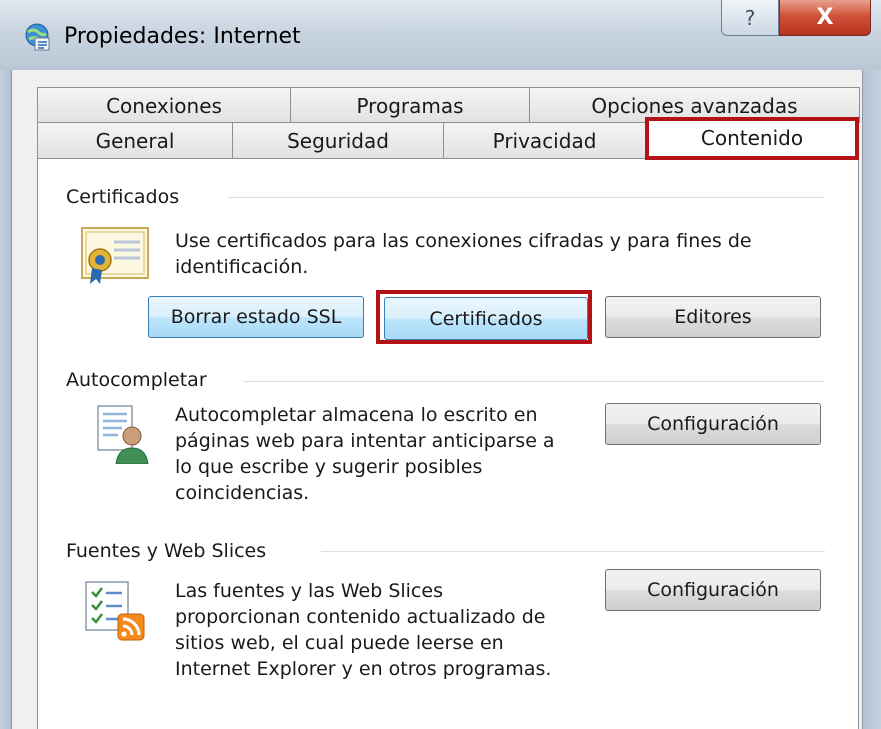  I want to click on fuentes-description-line3: sitios web, el cual puede leerse en, so click(339, 643).